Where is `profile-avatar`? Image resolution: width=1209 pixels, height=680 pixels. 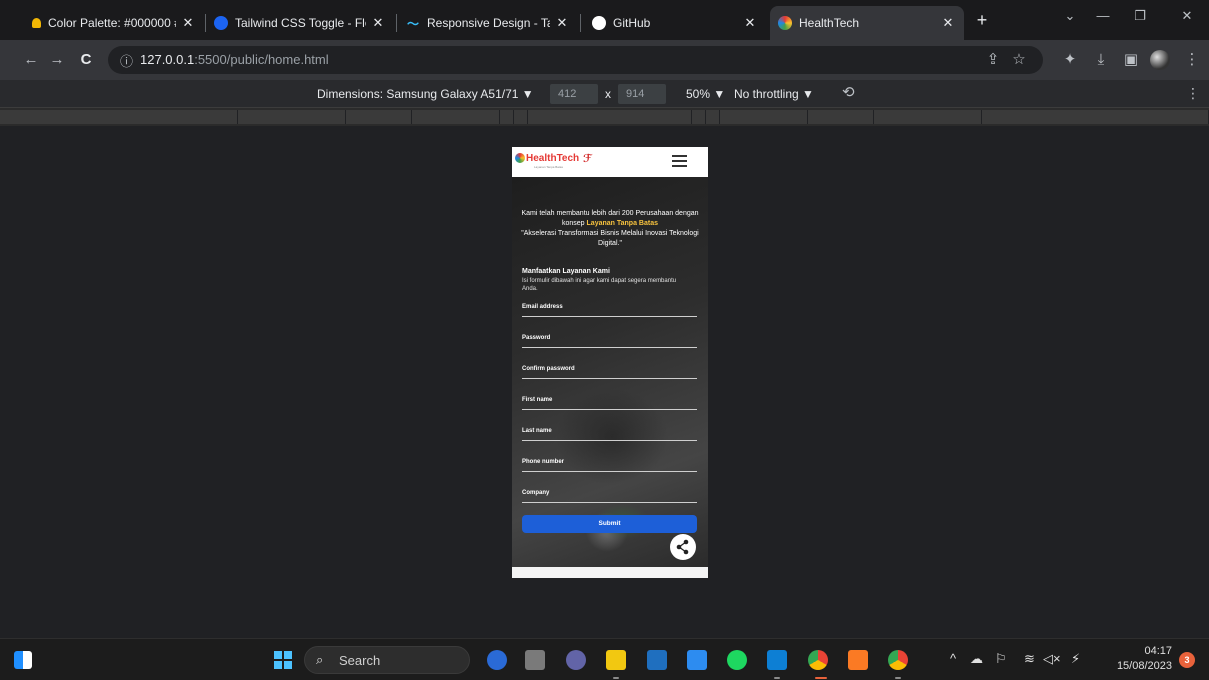
profile-avatar is located at coordinates (1160, 60).